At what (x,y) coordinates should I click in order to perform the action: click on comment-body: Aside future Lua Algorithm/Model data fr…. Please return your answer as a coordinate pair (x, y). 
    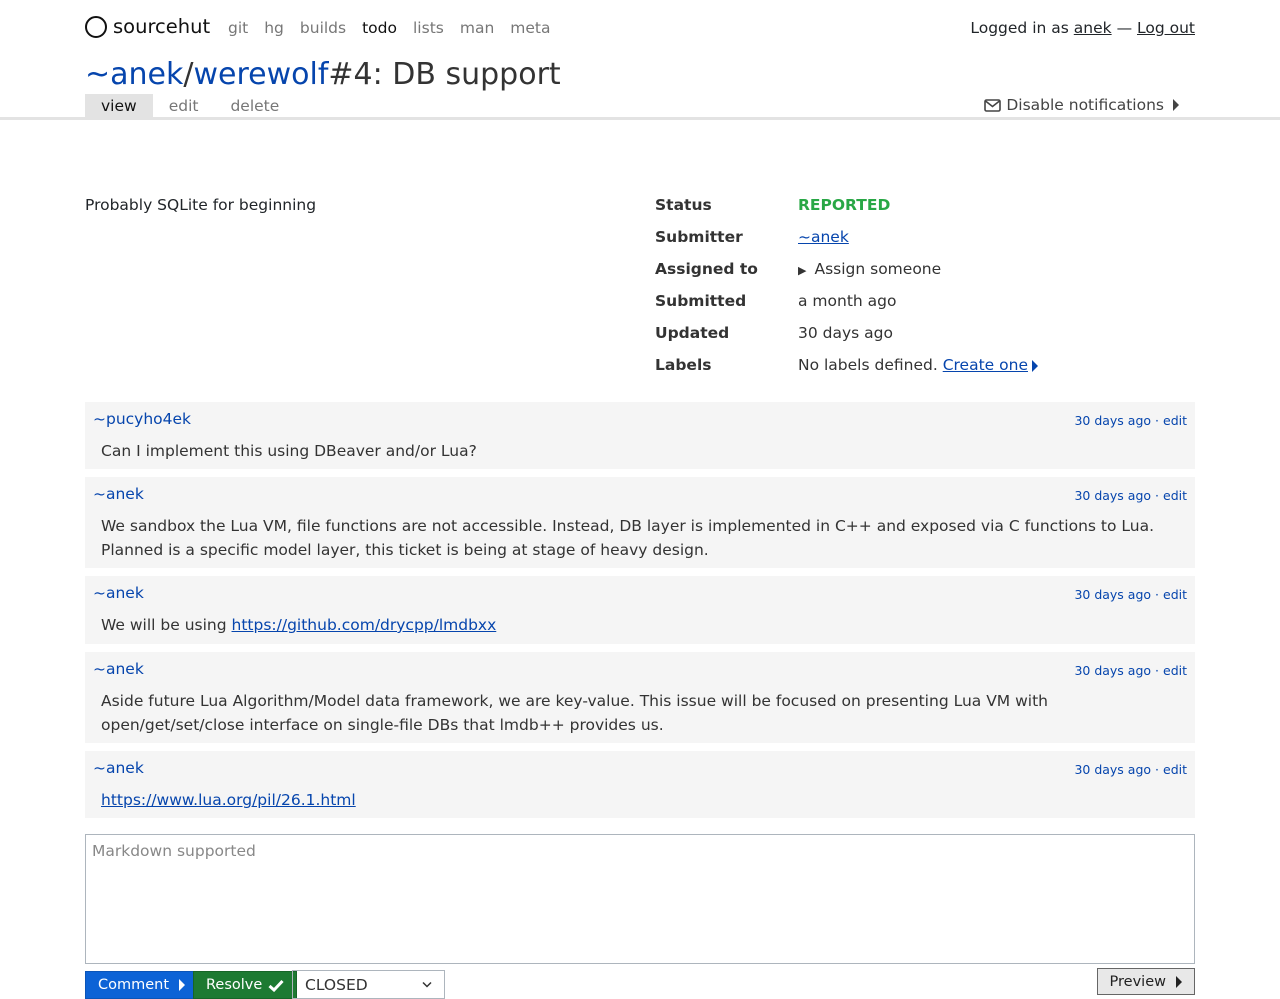
    Looking at the image, I should click on (574, 713).